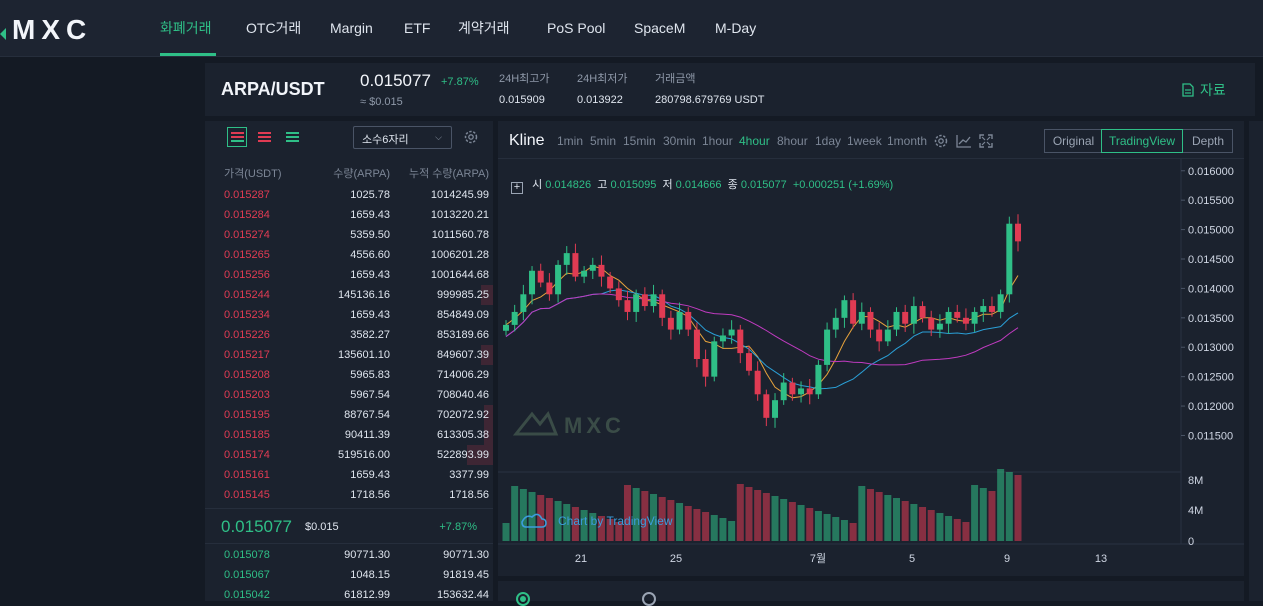 This screenshot has height=606, width=1263. I want to click on ask-row: 0.015217 135601.10 849607.39, so click(349, 355).